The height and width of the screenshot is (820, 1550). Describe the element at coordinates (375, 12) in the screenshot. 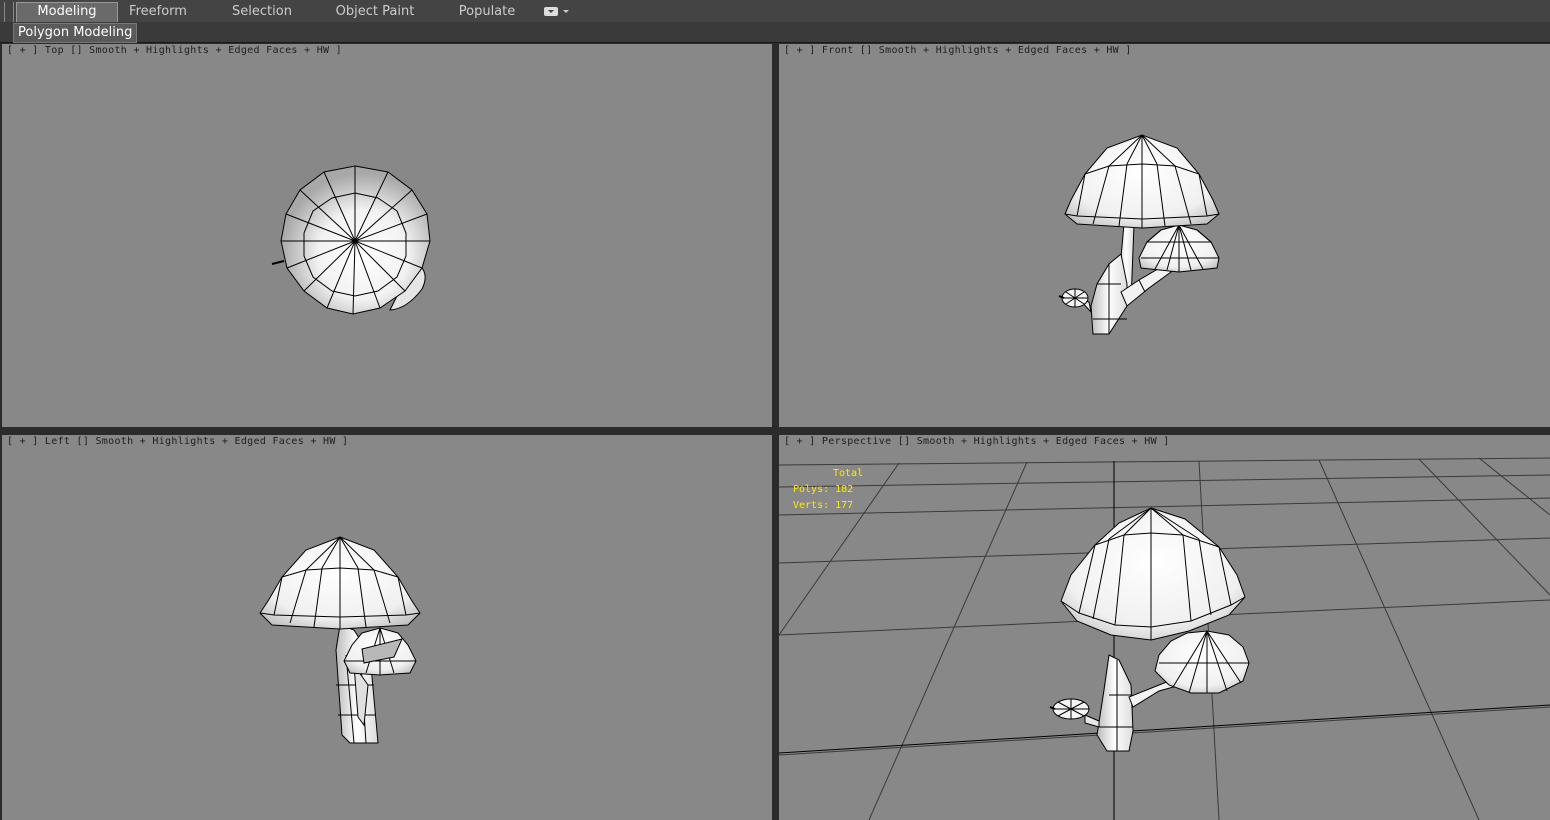

I see `tab-object-paint: Object Paint` at that location.